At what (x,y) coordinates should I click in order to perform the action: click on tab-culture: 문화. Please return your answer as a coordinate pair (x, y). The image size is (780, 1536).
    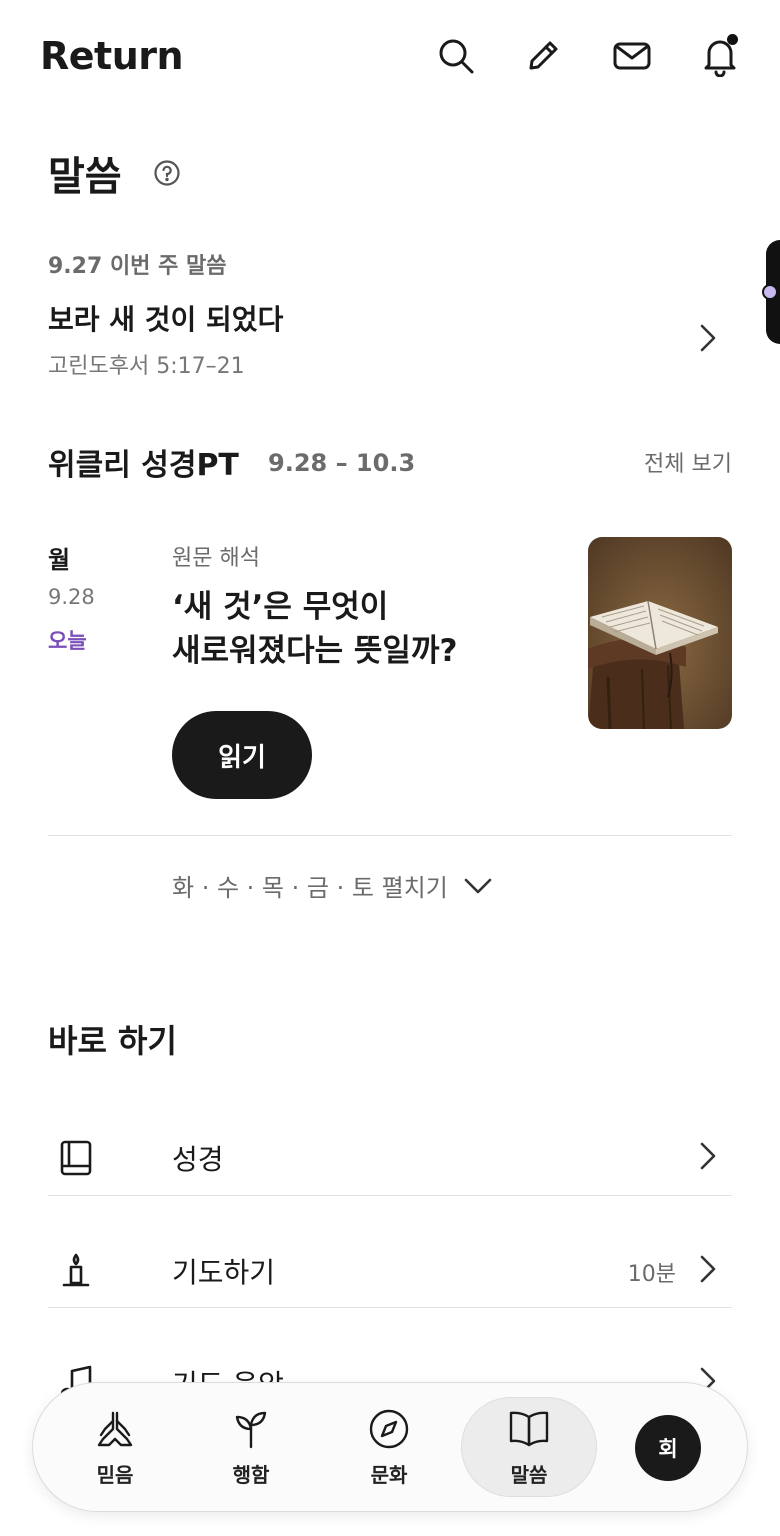
    Looking at the image, I should click on (389, 1447).